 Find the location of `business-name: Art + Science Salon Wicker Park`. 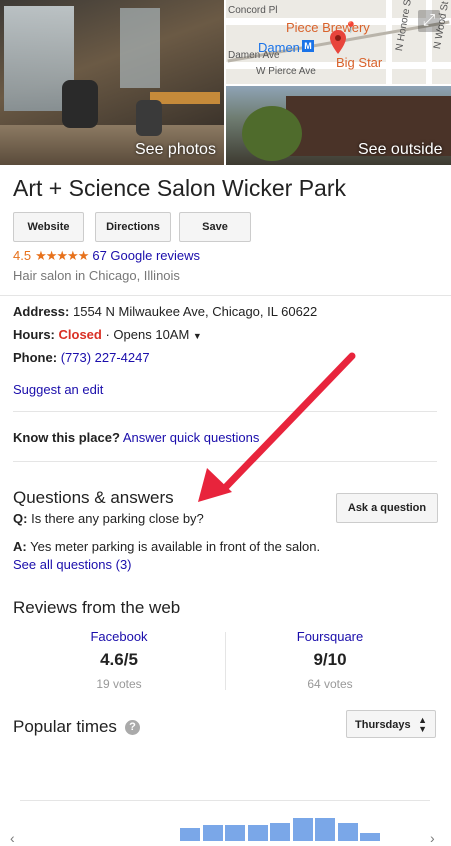

business-name: Art + Science Salon Wicker Park is located at coordinates (179, 188).